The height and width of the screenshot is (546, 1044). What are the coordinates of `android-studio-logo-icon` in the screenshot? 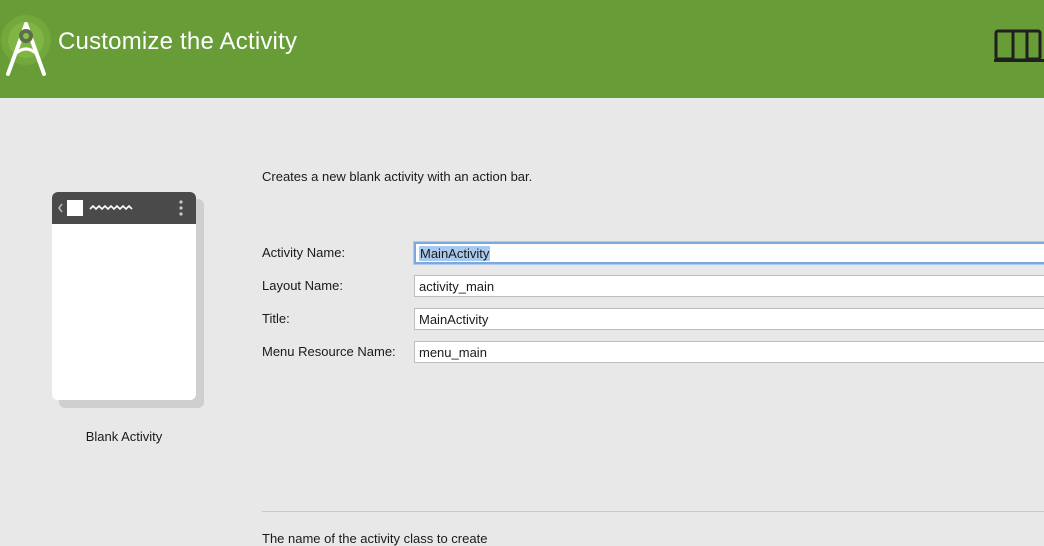 It's located at (26, 45).